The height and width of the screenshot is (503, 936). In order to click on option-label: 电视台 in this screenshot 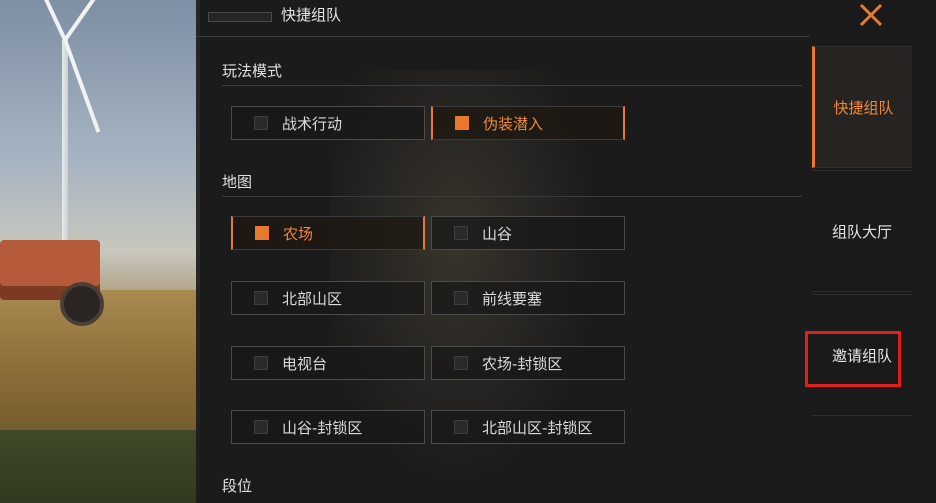, I will do `click(305, 363)`.